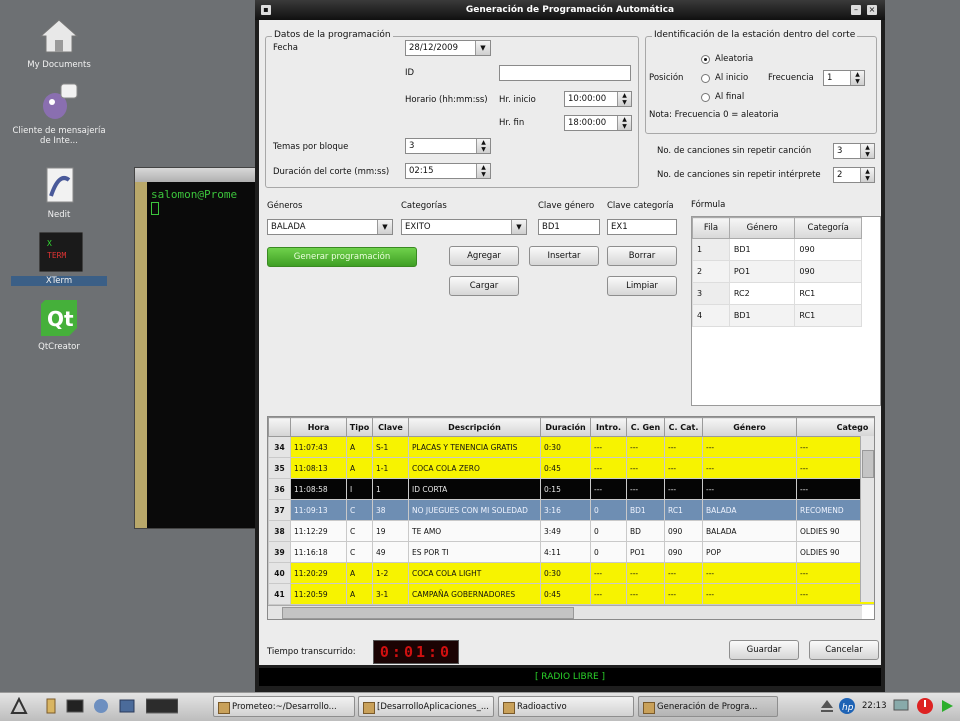  What do you see at coordinates (342, 257) in the screenshot?
I see `generar-programacion-button: Generar programación` at bounding box center [342, 257].